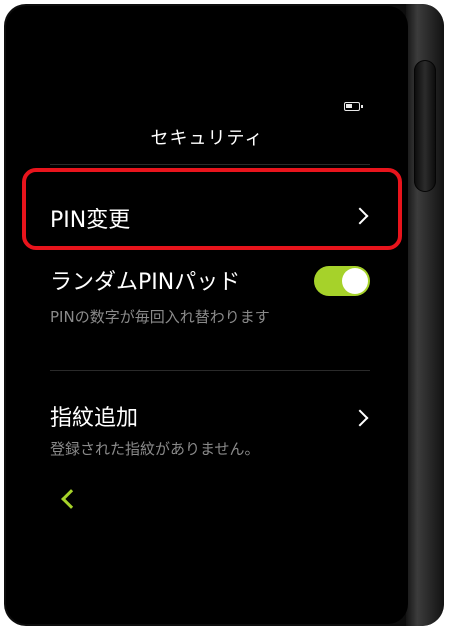  I want to click on battery-icon, so click(353, 106).